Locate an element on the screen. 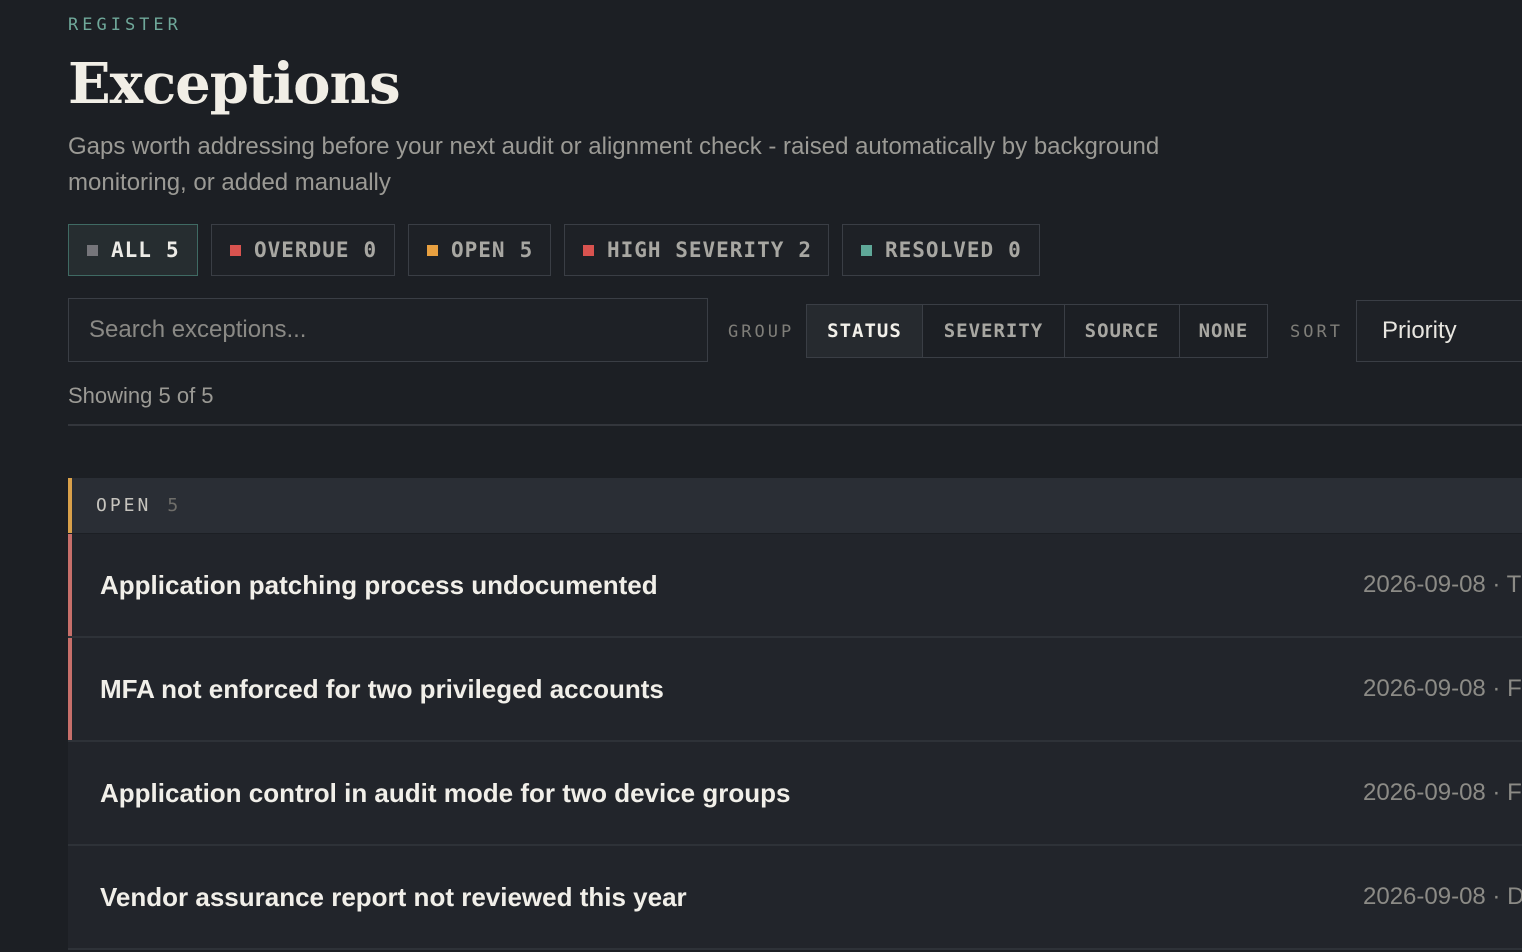  filter-chip-resolved: RESOLVED 0 is located at coordinates (941, 250).